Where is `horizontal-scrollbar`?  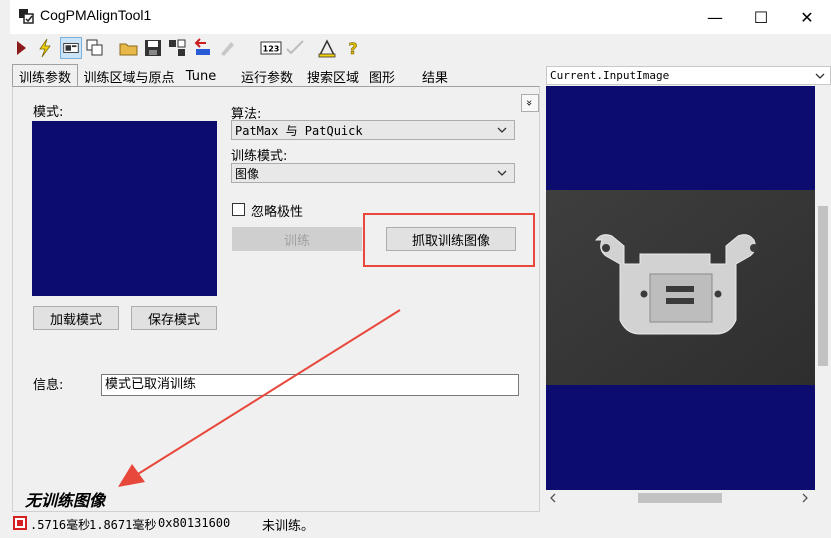 horizontal-scrollbar is located at coordinates (680, 498).